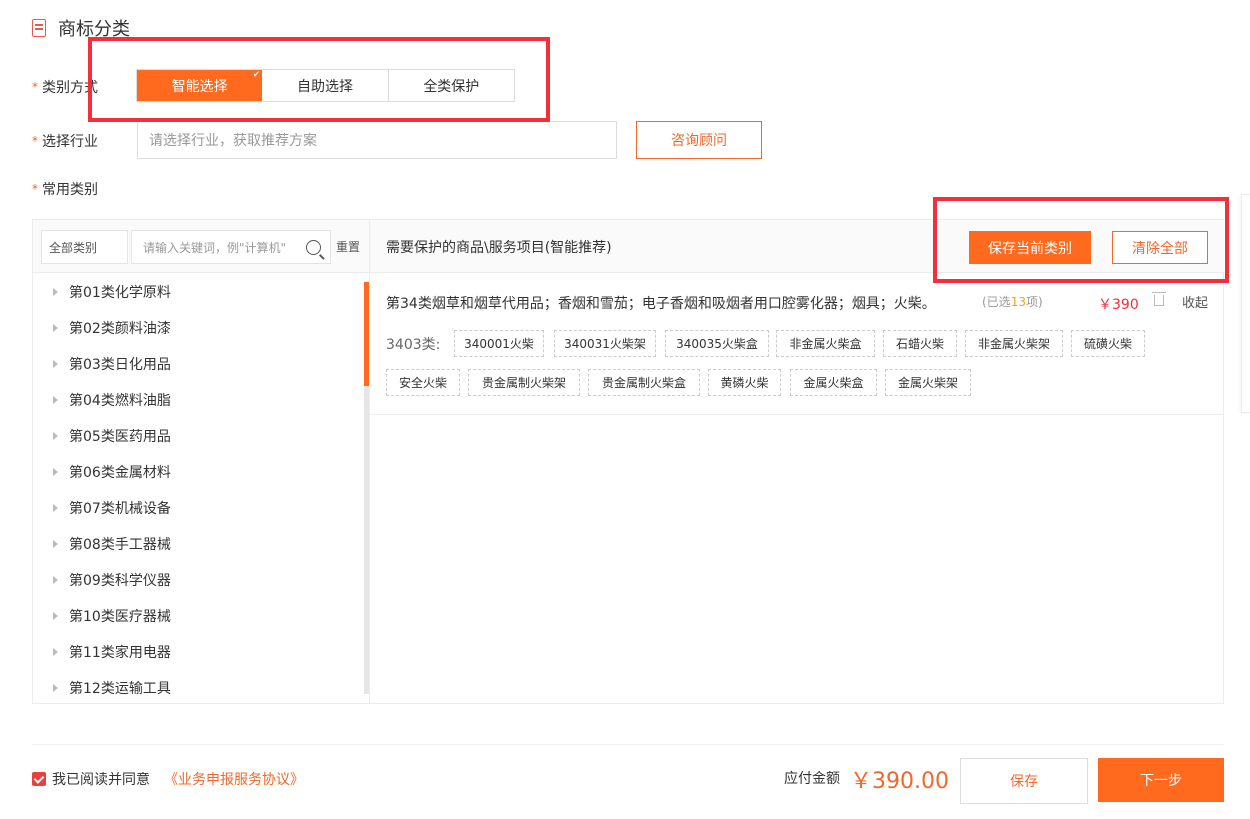  Describe the element at coordinates (65, 190) in the screenshot. I see `common-categories-label: * 常用类别` at that location.